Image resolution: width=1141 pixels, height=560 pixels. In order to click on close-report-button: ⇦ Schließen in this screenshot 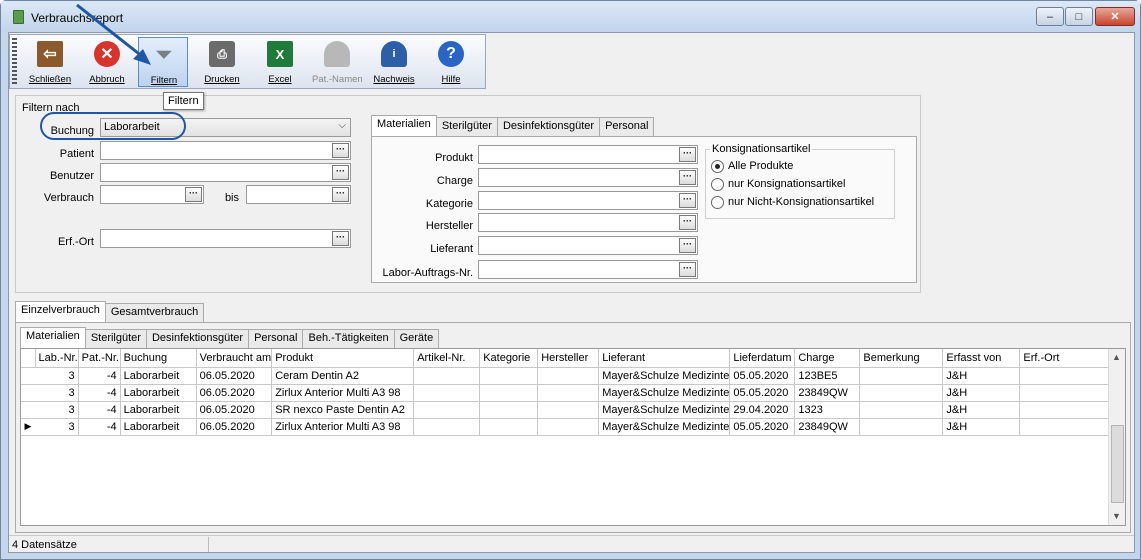, I will do `click(50, 62)`.